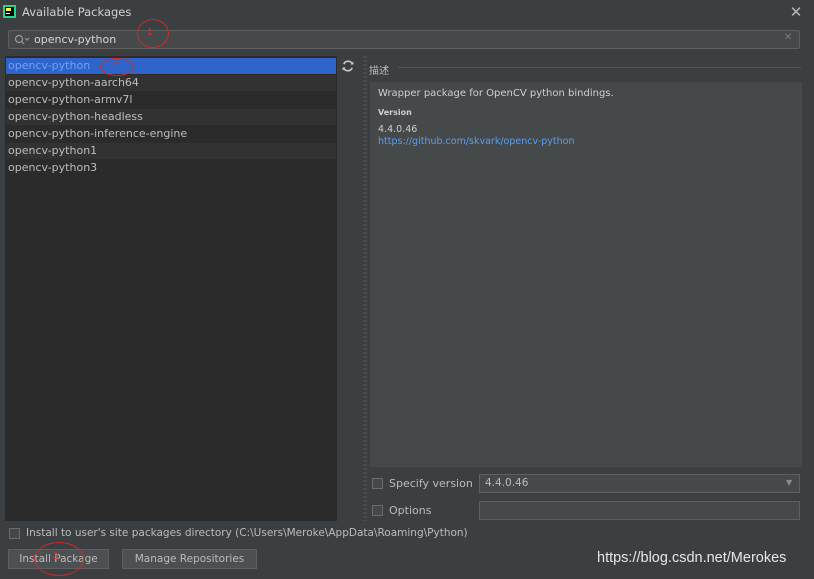  What do you see at coordinates (796, 12) in the screenshot?
I see `close-icon: ✕` at bounding box center [796, 12].